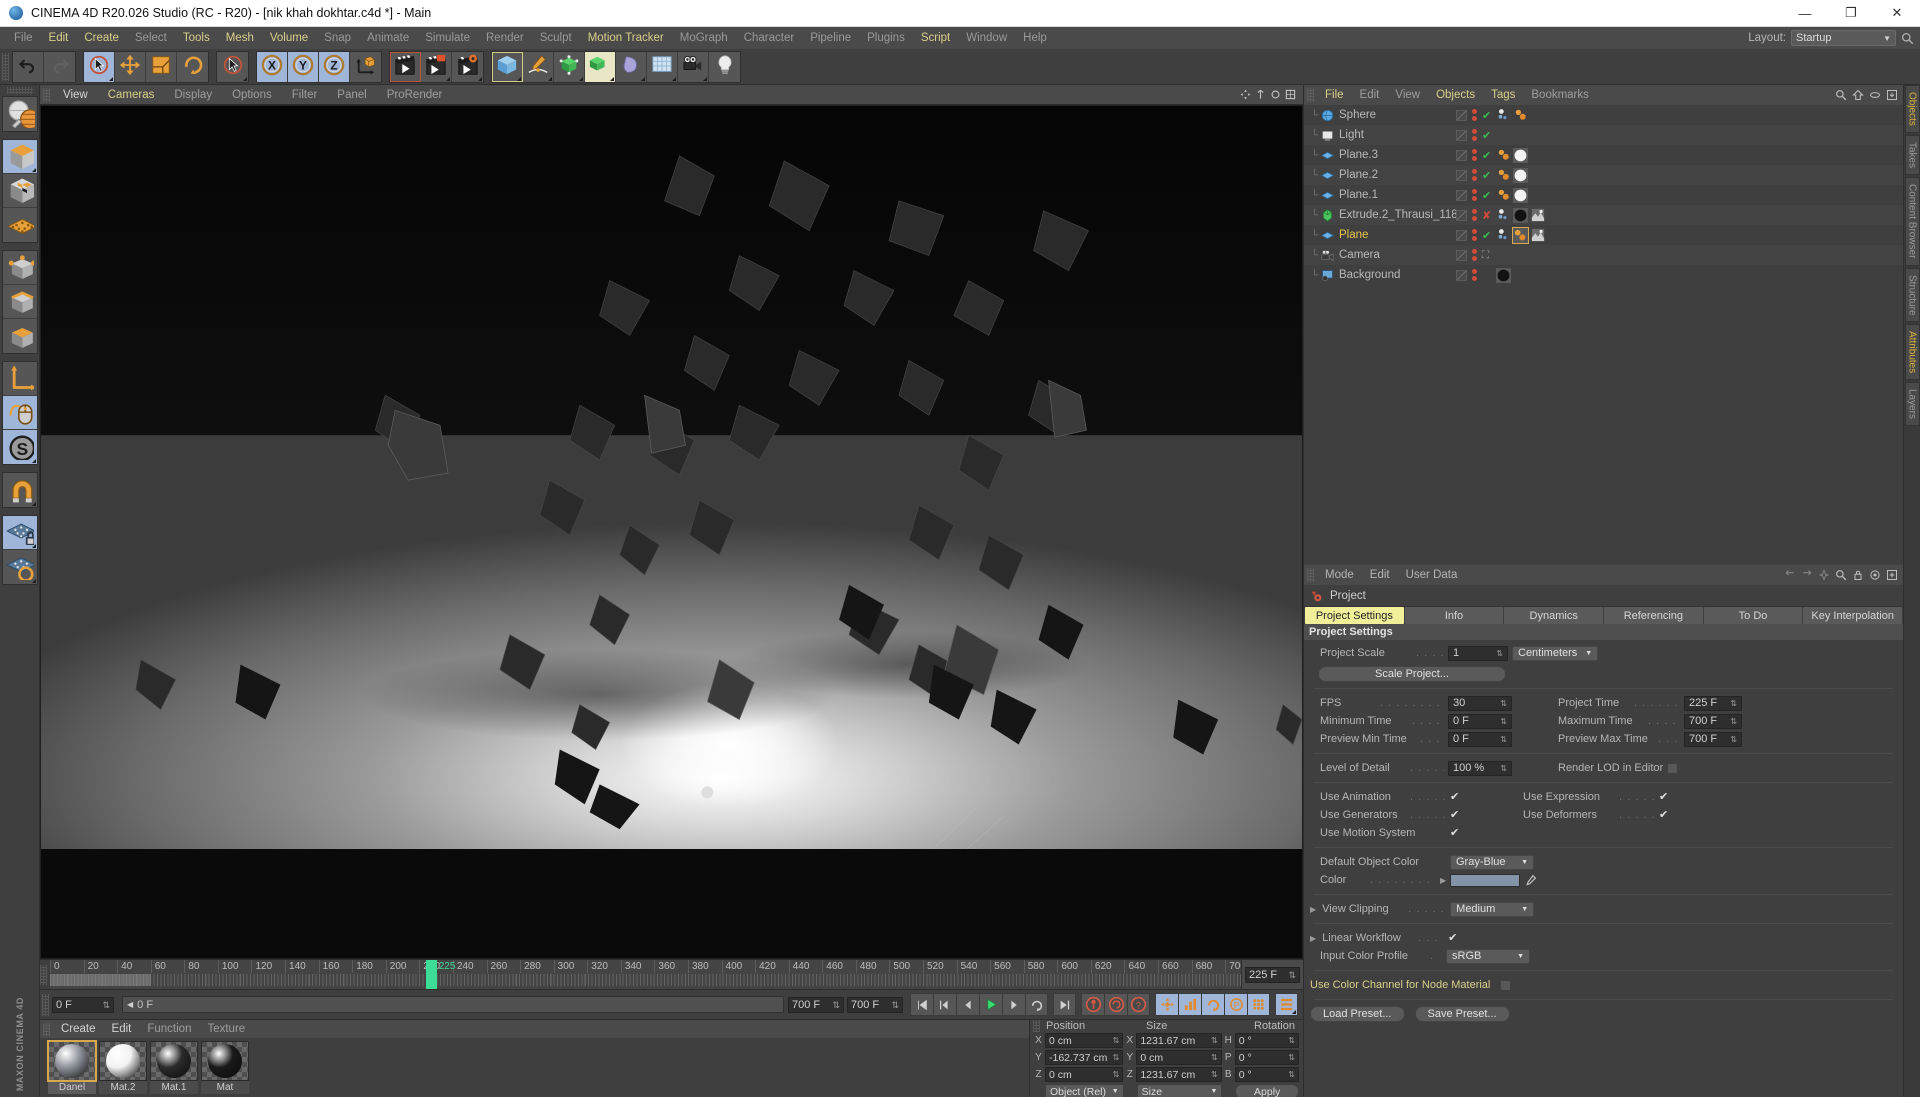  Describe the element at coordinates (1272, 974) in the screenshot. I see `timeline-end-field: 225 F ⇅` at that location.